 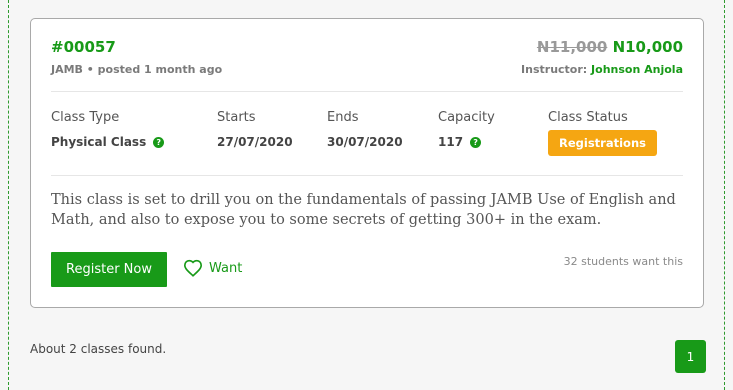 What do you see at coordinates (85, 117) in the screenshot?
I see `class-type-label: Class Type` at bounding box center [85, 117].